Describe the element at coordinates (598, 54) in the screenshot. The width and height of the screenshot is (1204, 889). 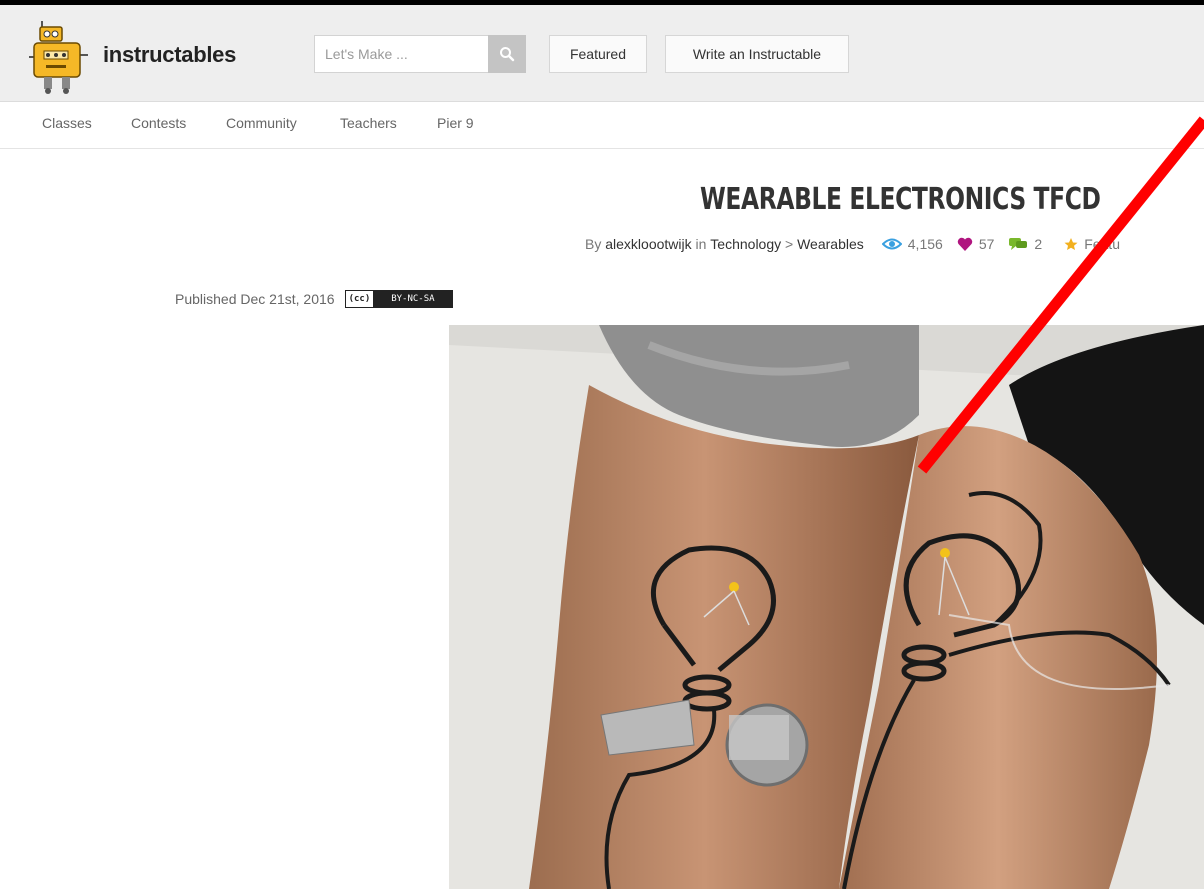
I see `featured-button: Featured` at that location.